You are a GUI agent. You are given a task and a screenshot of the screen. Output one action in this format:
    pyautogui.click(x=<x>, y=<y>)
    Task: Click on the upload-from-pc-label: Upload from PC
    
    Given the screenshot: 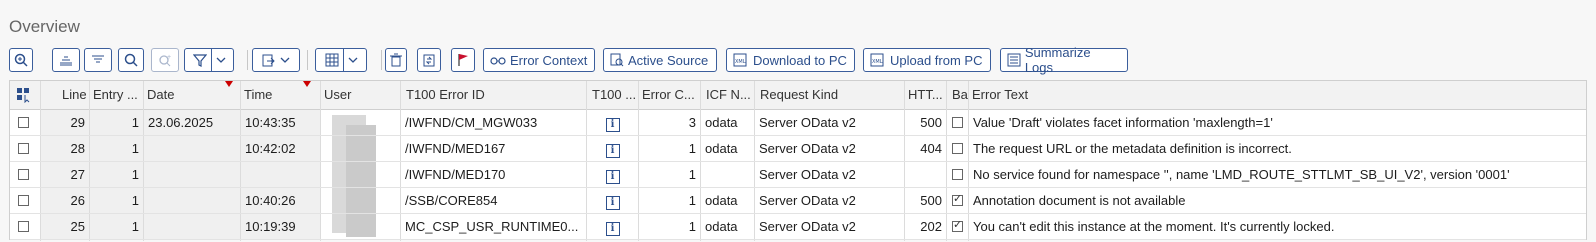 What is the action you would take?
    pyautogui.click(x=936, y=60)
    